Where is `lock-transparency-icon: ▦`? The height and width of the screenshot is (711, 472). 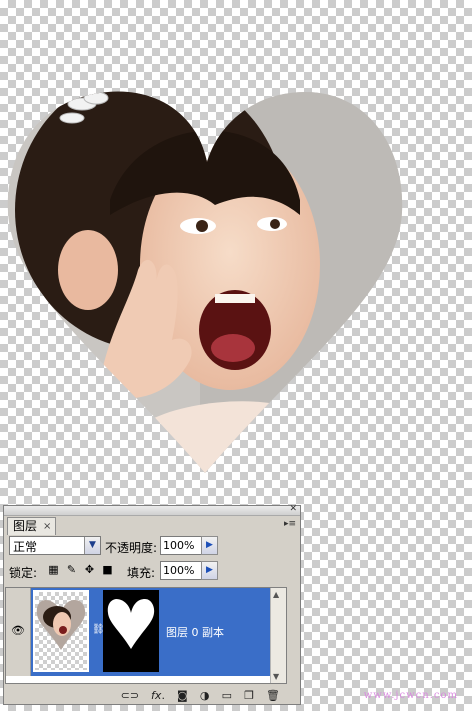 lock-transparency-icon: ▦ is located at coordinates (53, 570).